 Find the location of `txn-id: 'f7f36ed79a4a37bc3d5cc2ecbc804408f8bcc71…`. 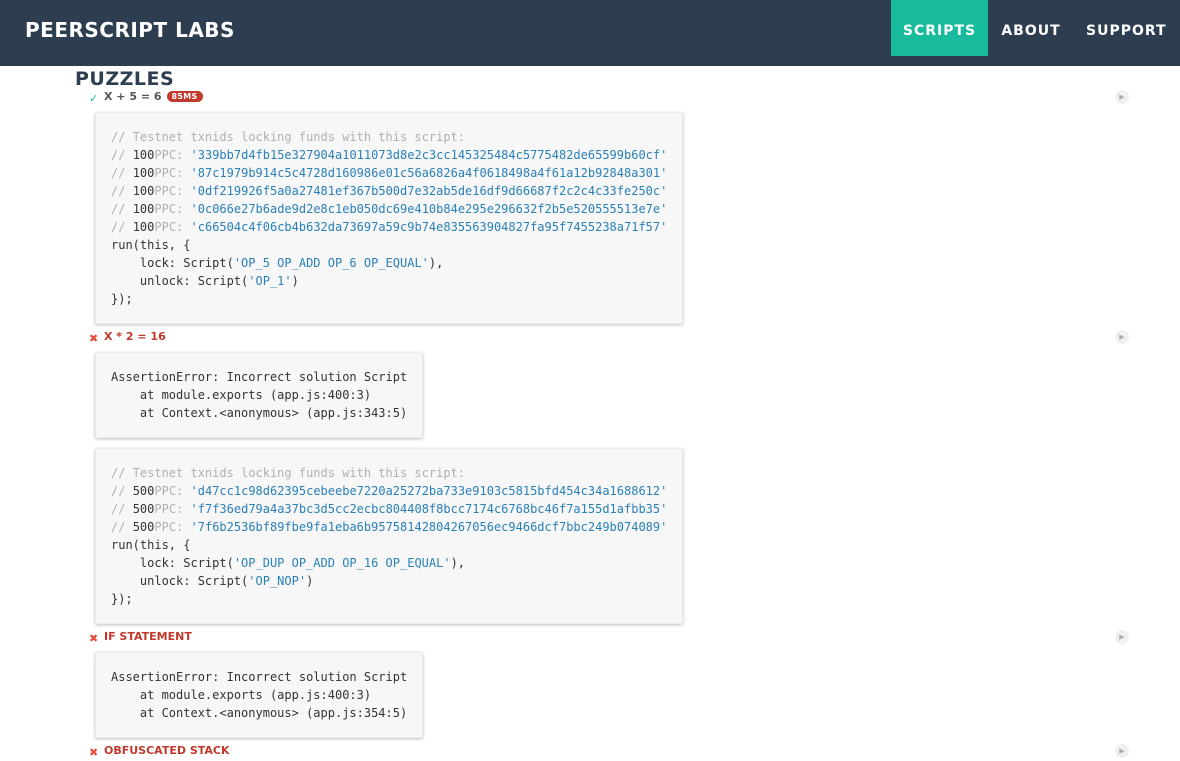

txn-id: 'f7f36ed79a4a37bc3d5cc2ecbc804408f8bcc71… is located at coordinates (429, 509).